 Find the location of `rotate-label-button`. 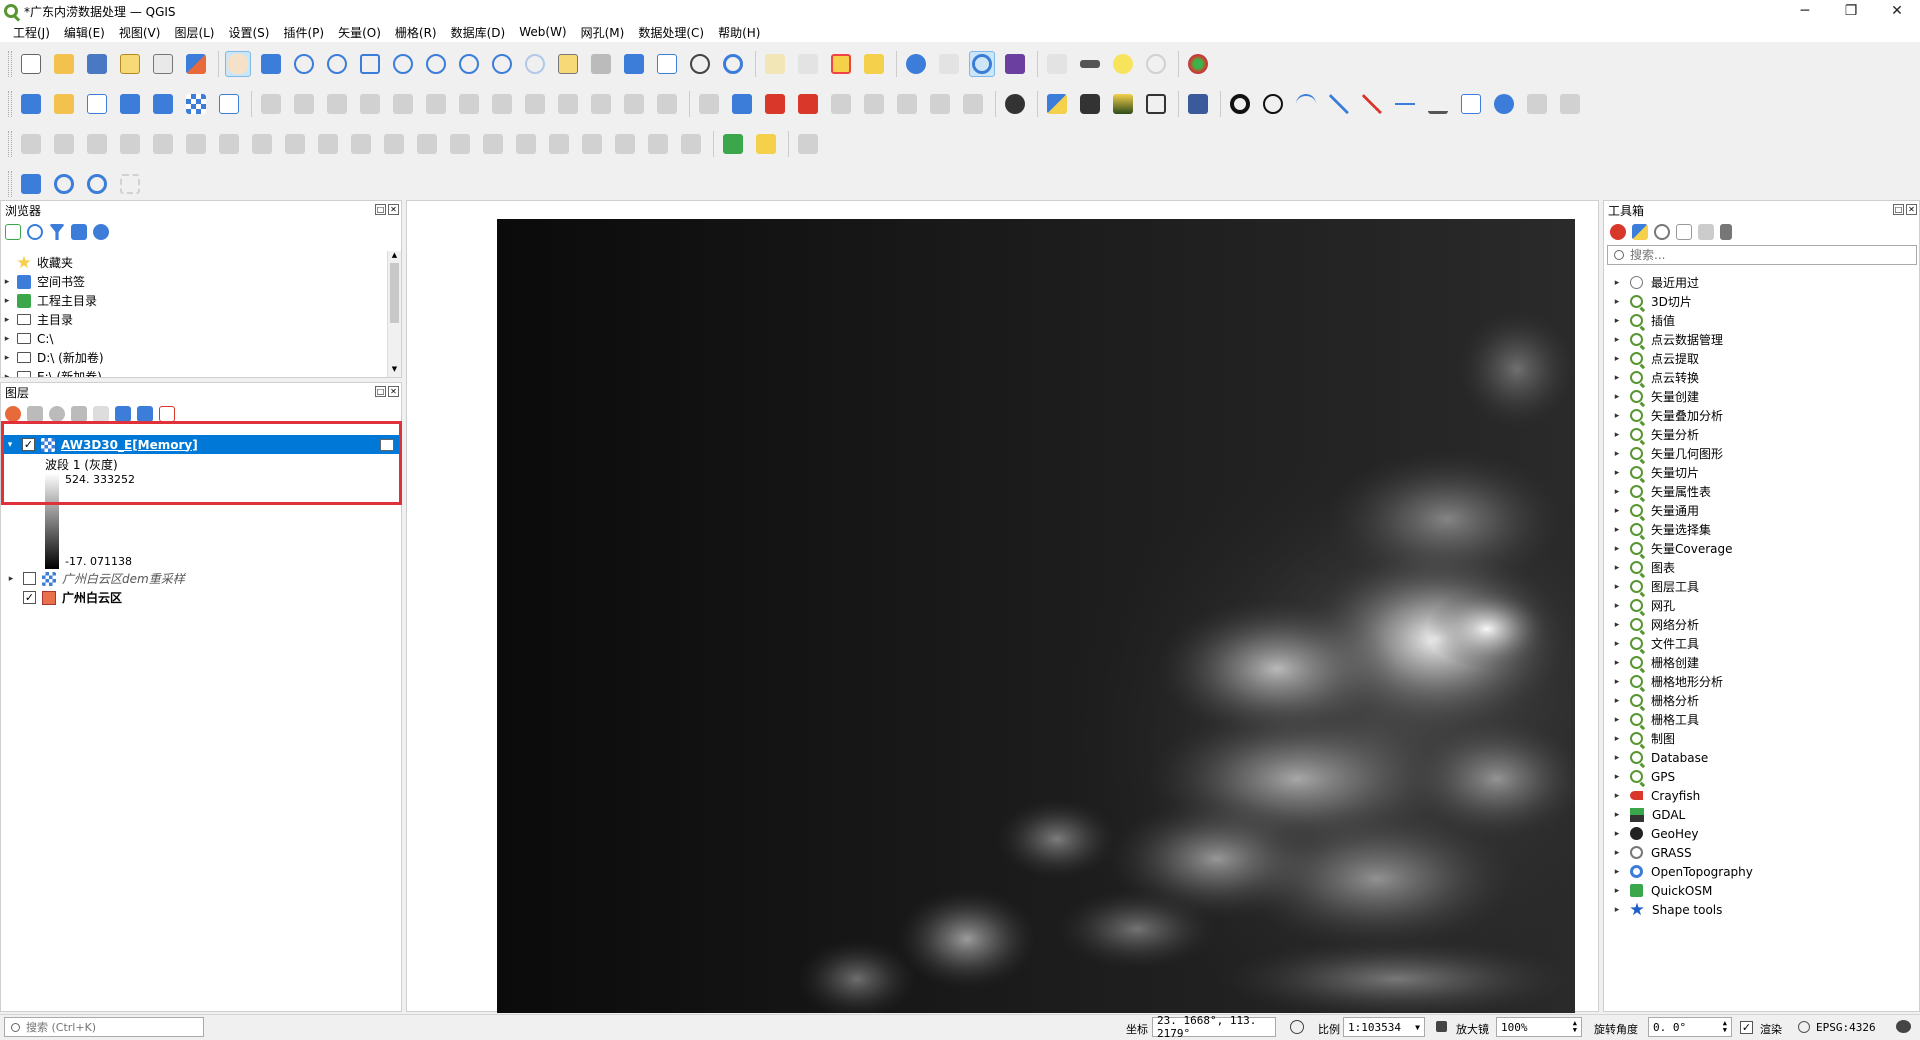

rotate-label-button is located at coordinates (940, 104).